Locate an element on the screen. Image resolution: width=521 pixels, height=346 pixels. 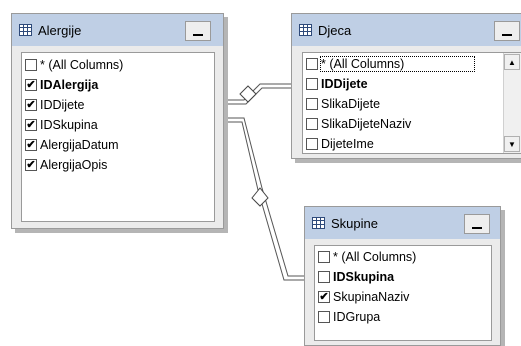
scroll-up-arrow-icon: ▲ is located at coordinates (512, 62).